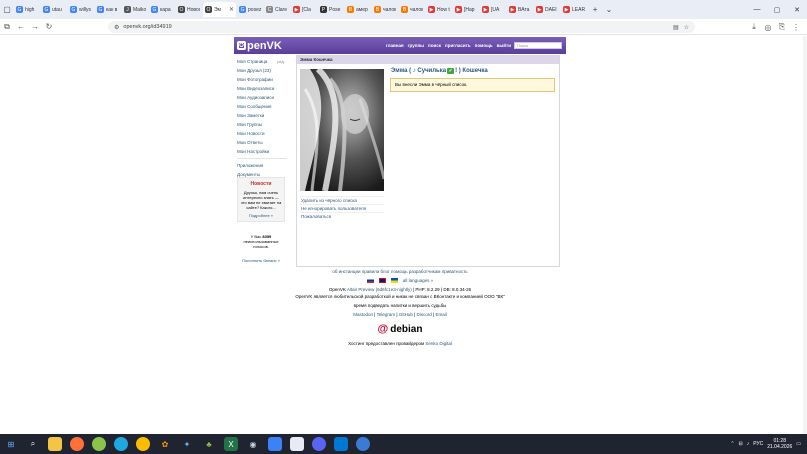 This screenshot has width=807, height=454. What do you see at coordinates (758, 444) in the screenshot?
I see `language-indicator: РУС` at bounding box center [758, 444].